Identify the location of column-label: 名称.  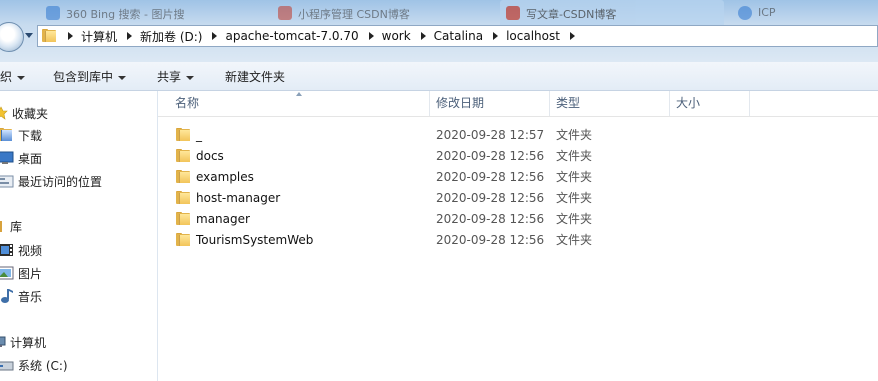
(187, 103).